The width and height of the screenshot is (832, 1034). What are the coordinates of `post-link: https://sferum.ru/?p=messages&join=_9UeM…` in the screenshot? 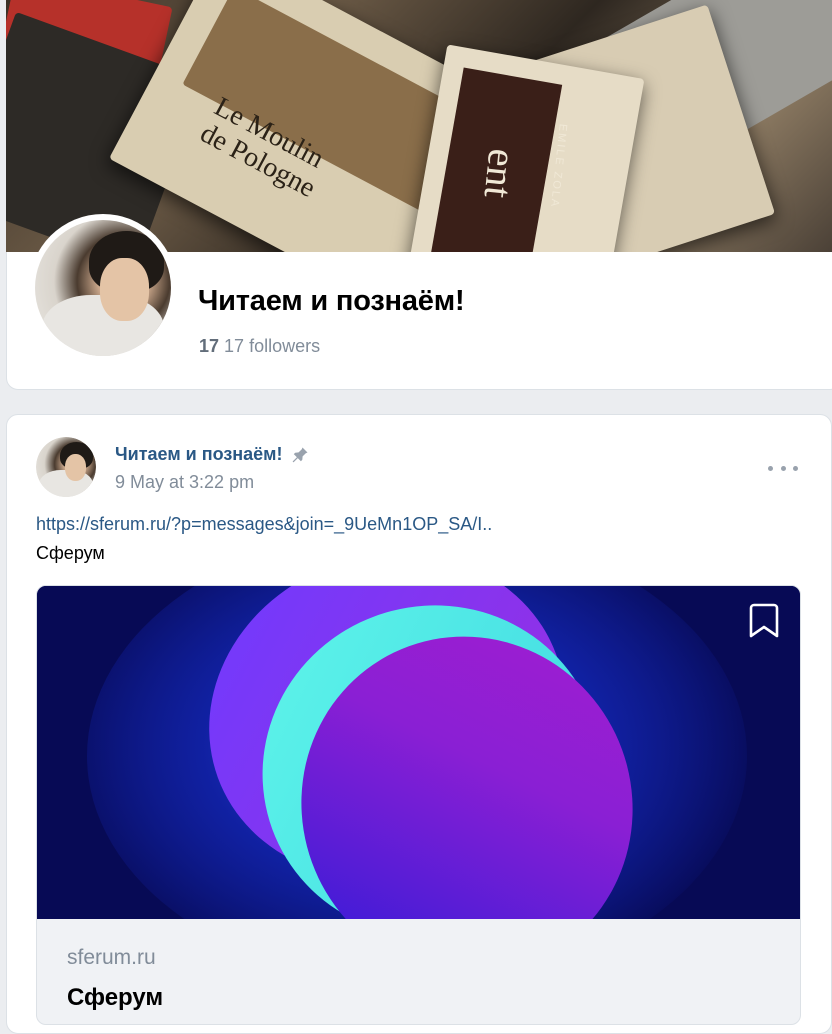 It's located at (264, 524).